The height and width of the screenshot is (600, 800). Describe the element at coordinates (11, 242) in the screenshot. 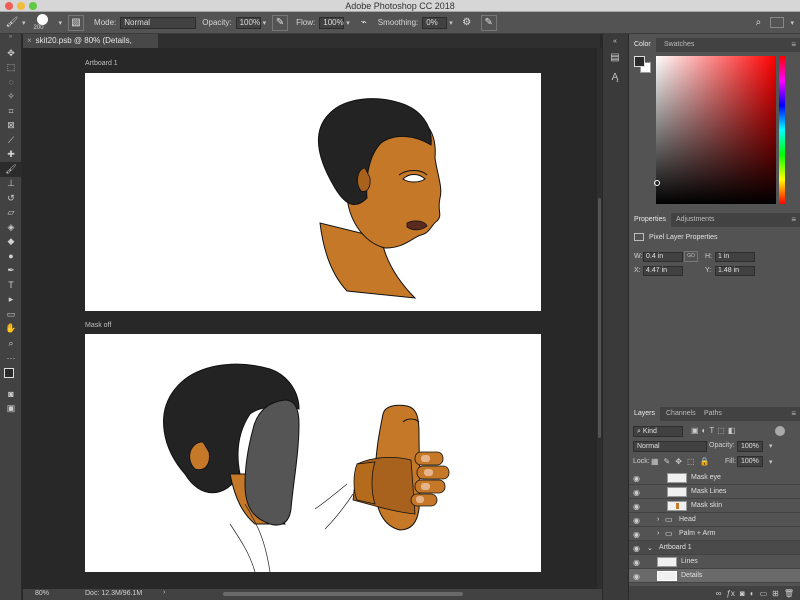

I see `blur-tool-icon: ◆` at that location.